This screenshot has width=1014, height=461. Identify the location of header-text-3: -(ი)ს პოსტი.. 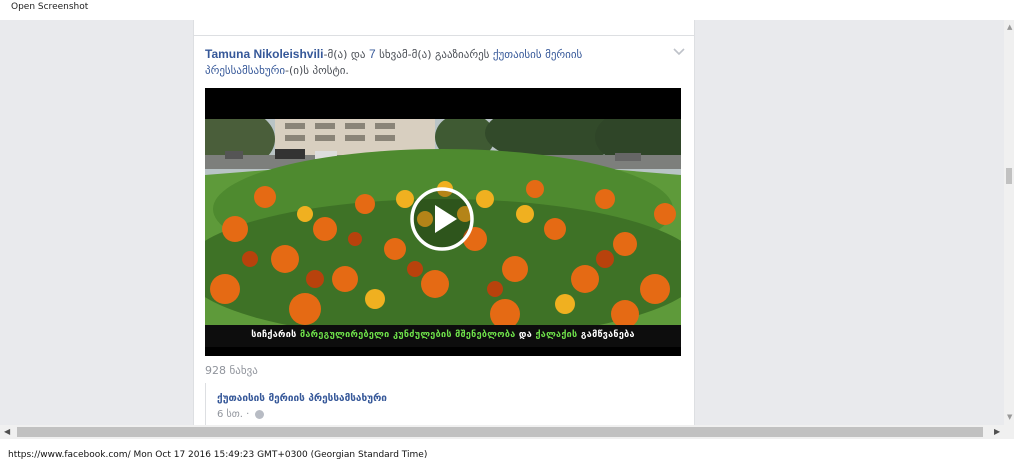
(317, 70).